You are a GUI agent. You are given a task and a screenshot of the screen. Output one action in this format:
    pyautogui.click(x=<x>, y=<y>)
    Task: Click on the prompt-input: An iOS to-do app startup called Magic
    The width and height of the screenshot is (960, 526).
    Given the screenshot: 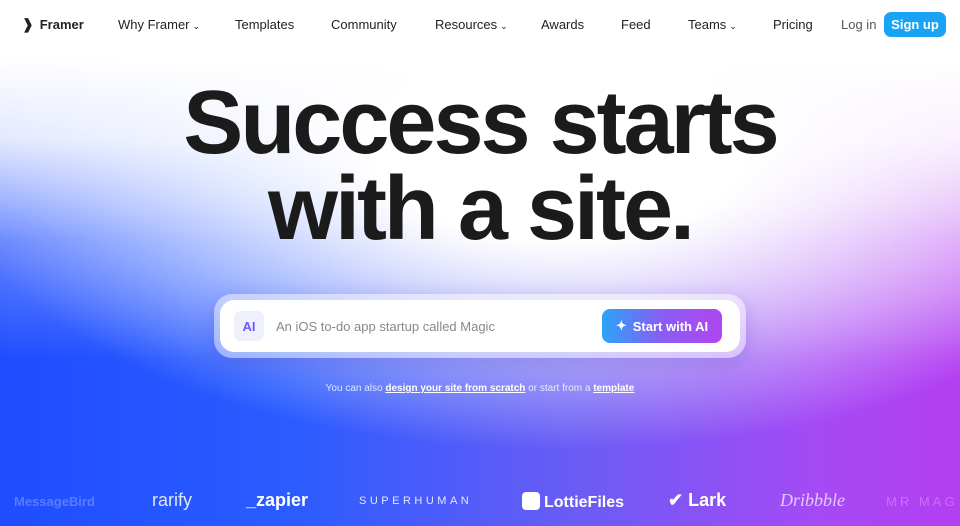 What is the action you would take?
    pyautogui.click(x=439, y=326)
    